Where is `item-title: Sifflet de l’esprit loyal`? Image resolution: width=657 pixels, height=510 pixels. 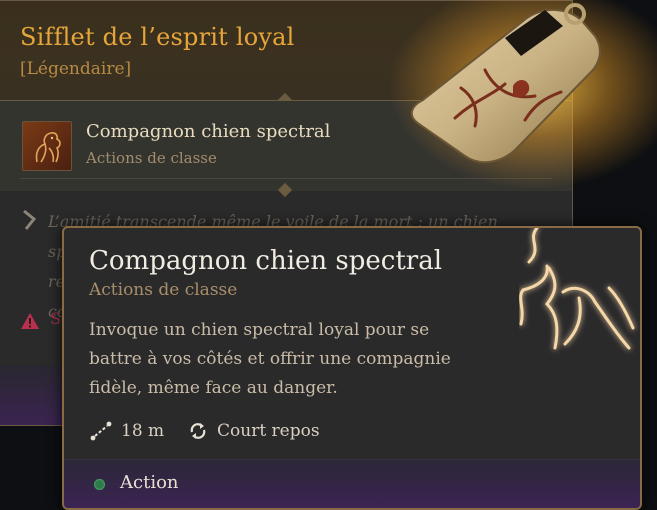
item-title: Sifflet de l’esprit loyal is located at coordinates (157, 37).